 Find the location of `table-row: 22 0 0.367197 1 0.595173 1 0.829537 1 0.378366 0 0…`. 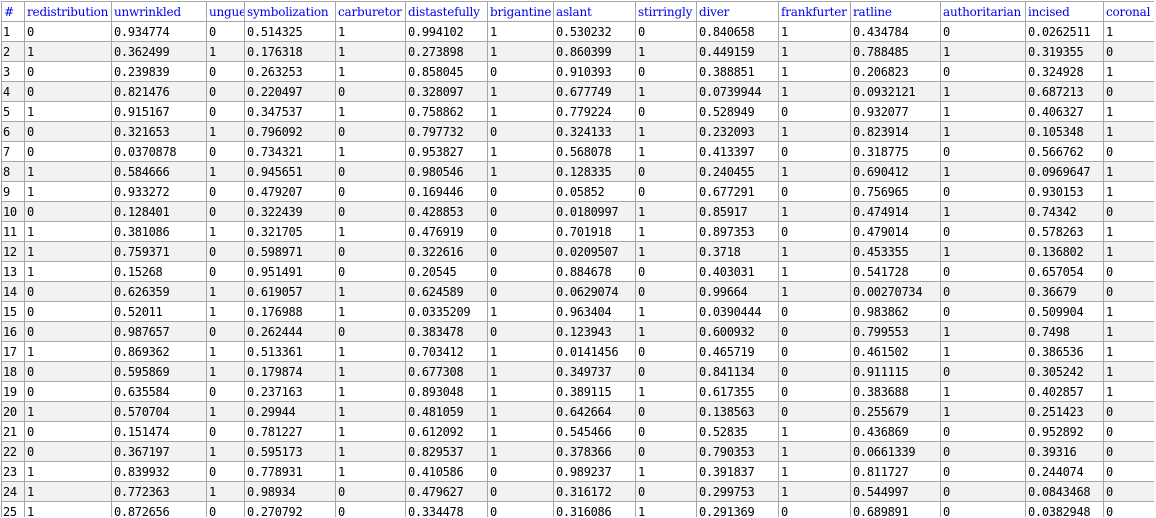

table-row: 22 0 0.367197 1 0.595173 1 0.829537 1 0.378366 0 0… is located at coordinates (577, 451).